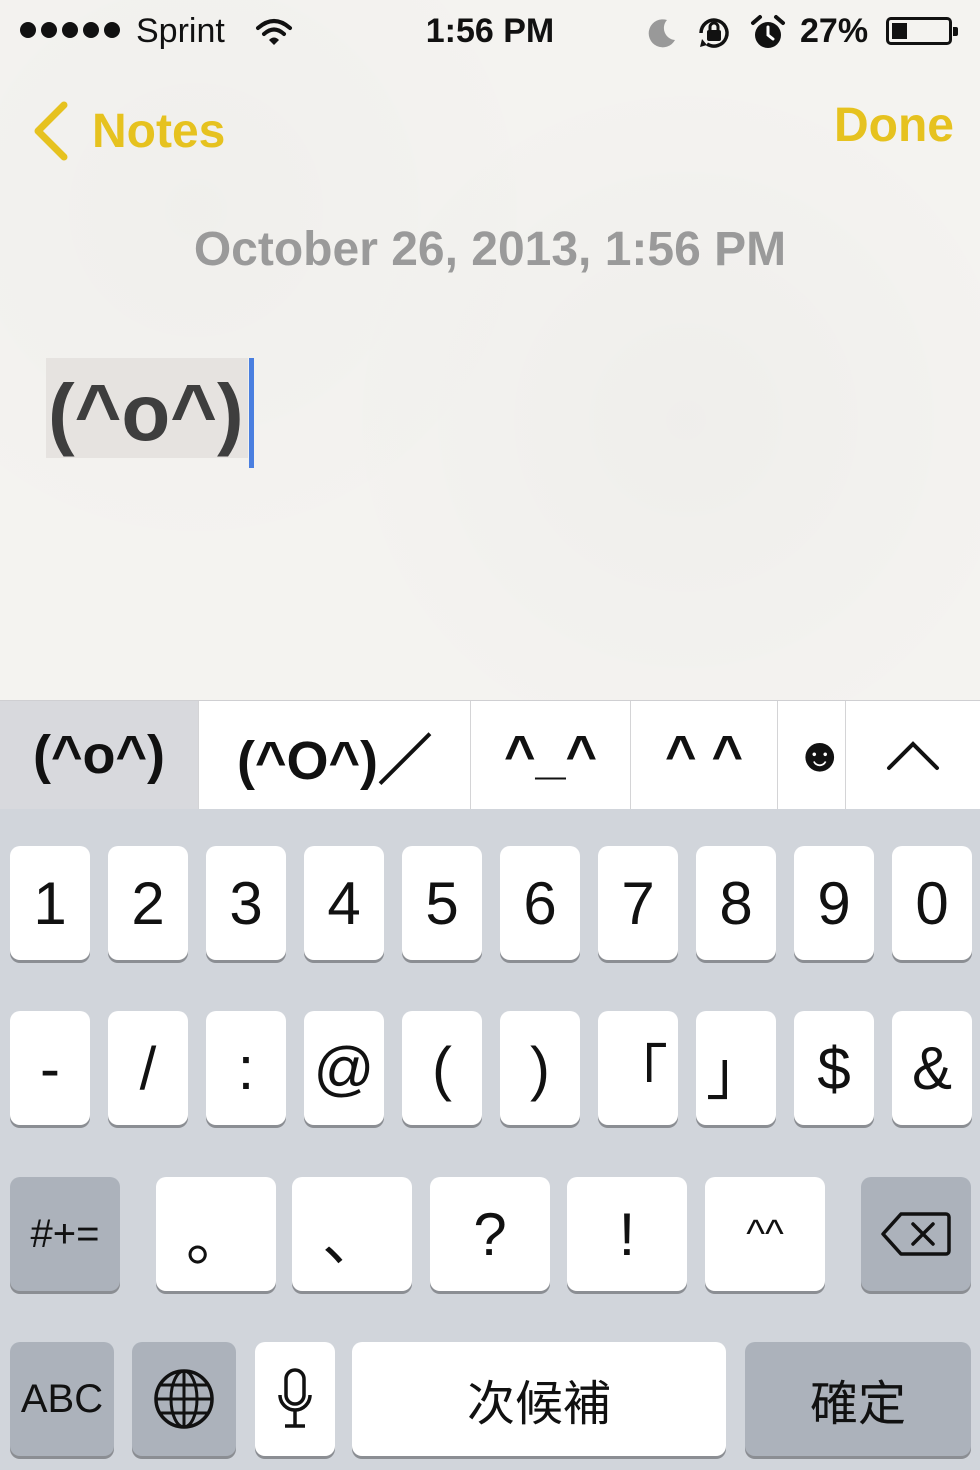 The height and width of the screenshot is (1470, 980). Describe the element at coordinates (65, 1234) in the screenshot. I see `symbols-mode-key: #+=` at that location.